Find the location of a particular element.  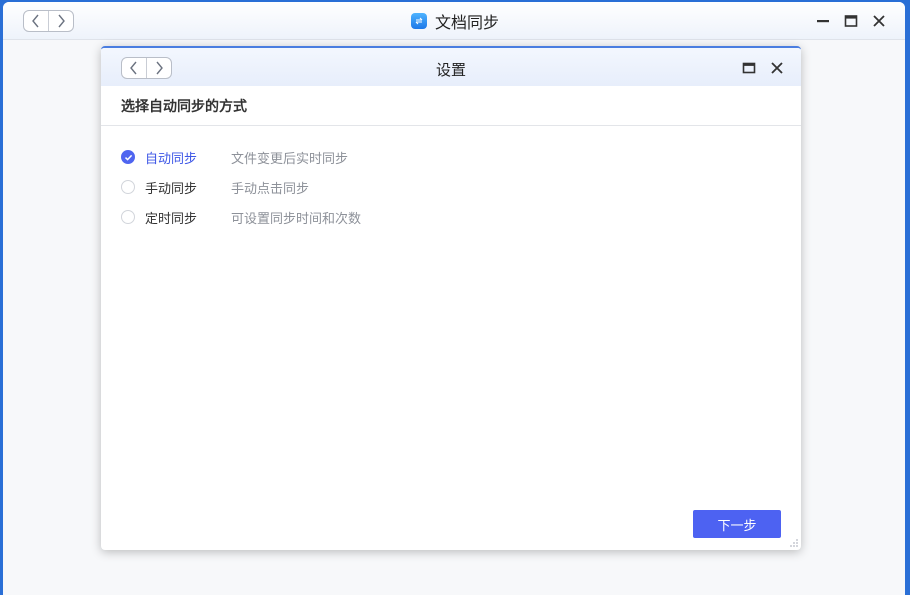

minimize-icon is located at coordinates (823, 21).